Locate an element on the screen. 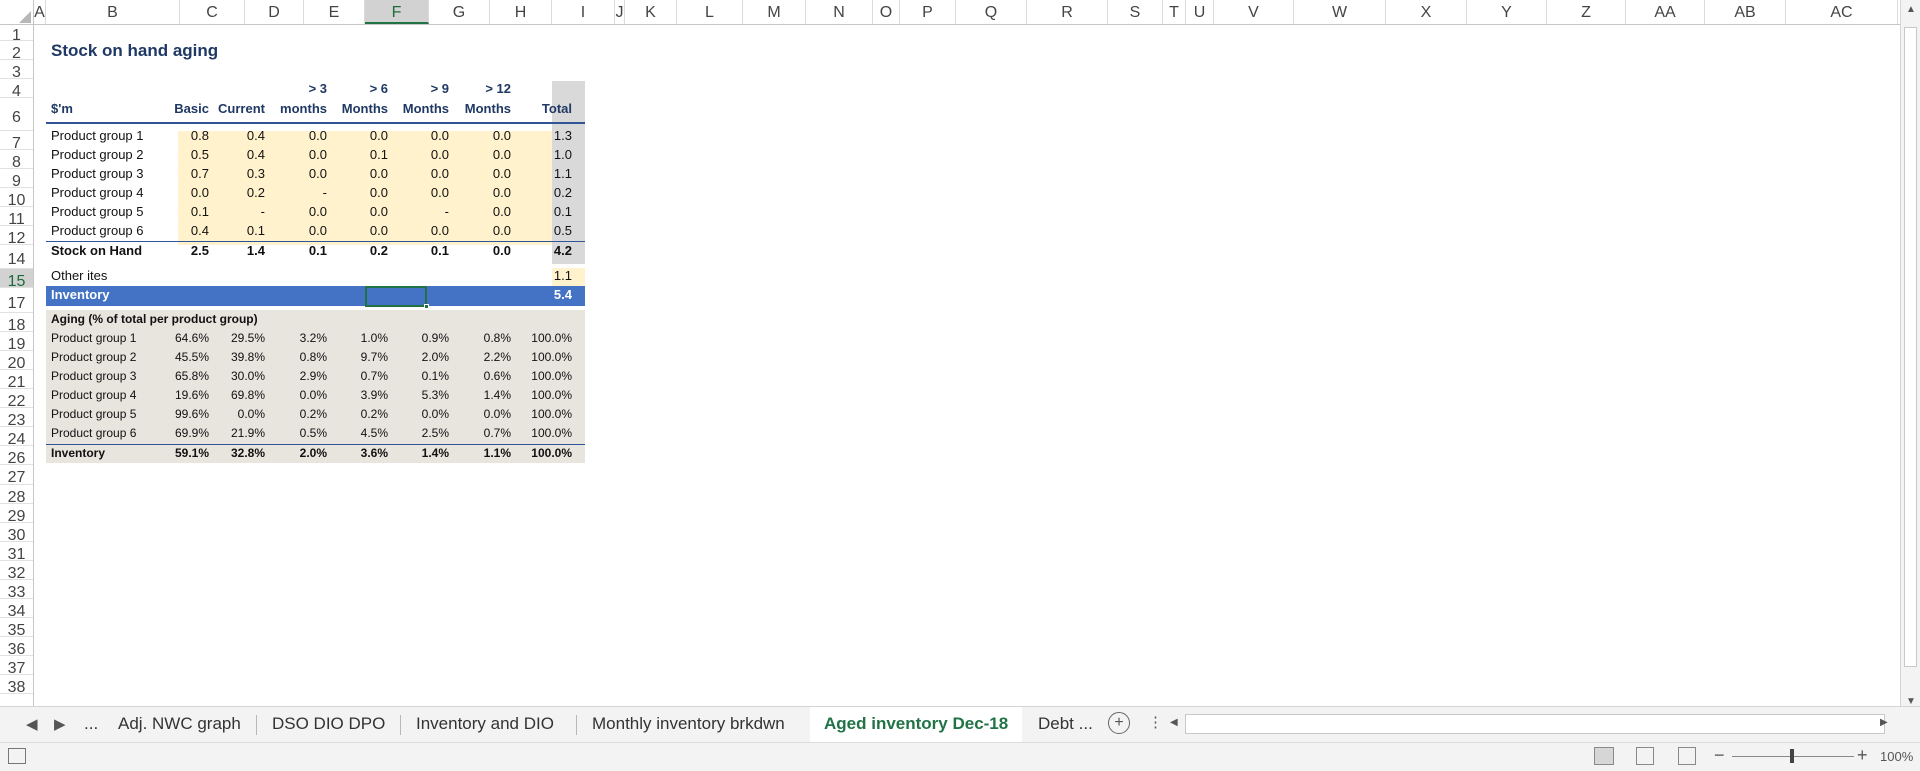 The height and width of the screenshot is (771, 1920). row-header-2: 2 is located at coordinates (16, 51).